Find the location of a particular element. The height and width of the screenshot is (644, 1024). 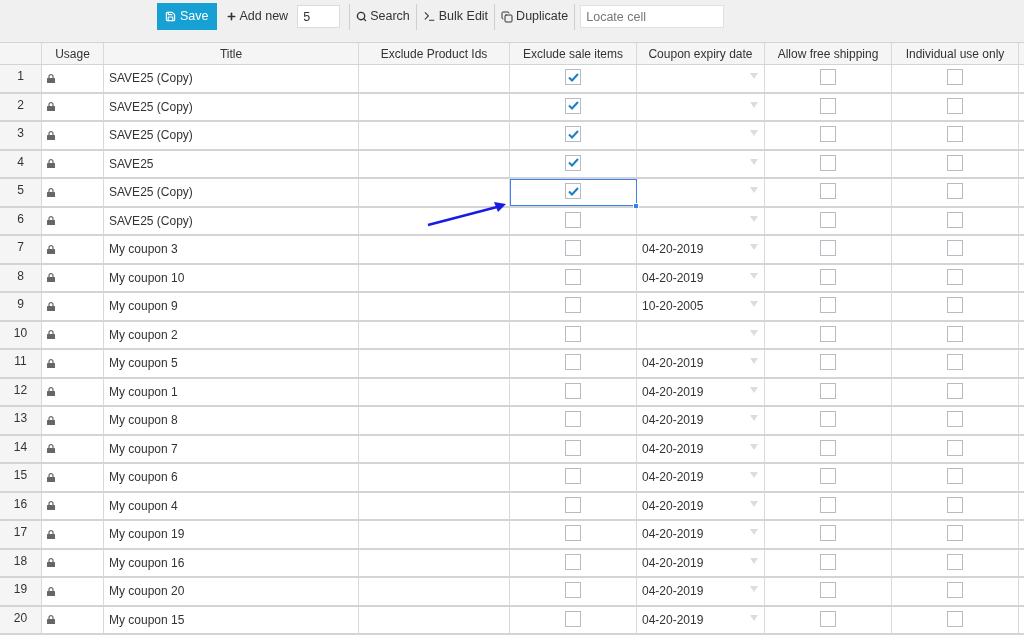

column-header: Exclude sale items is located at coordinates (572, 53).